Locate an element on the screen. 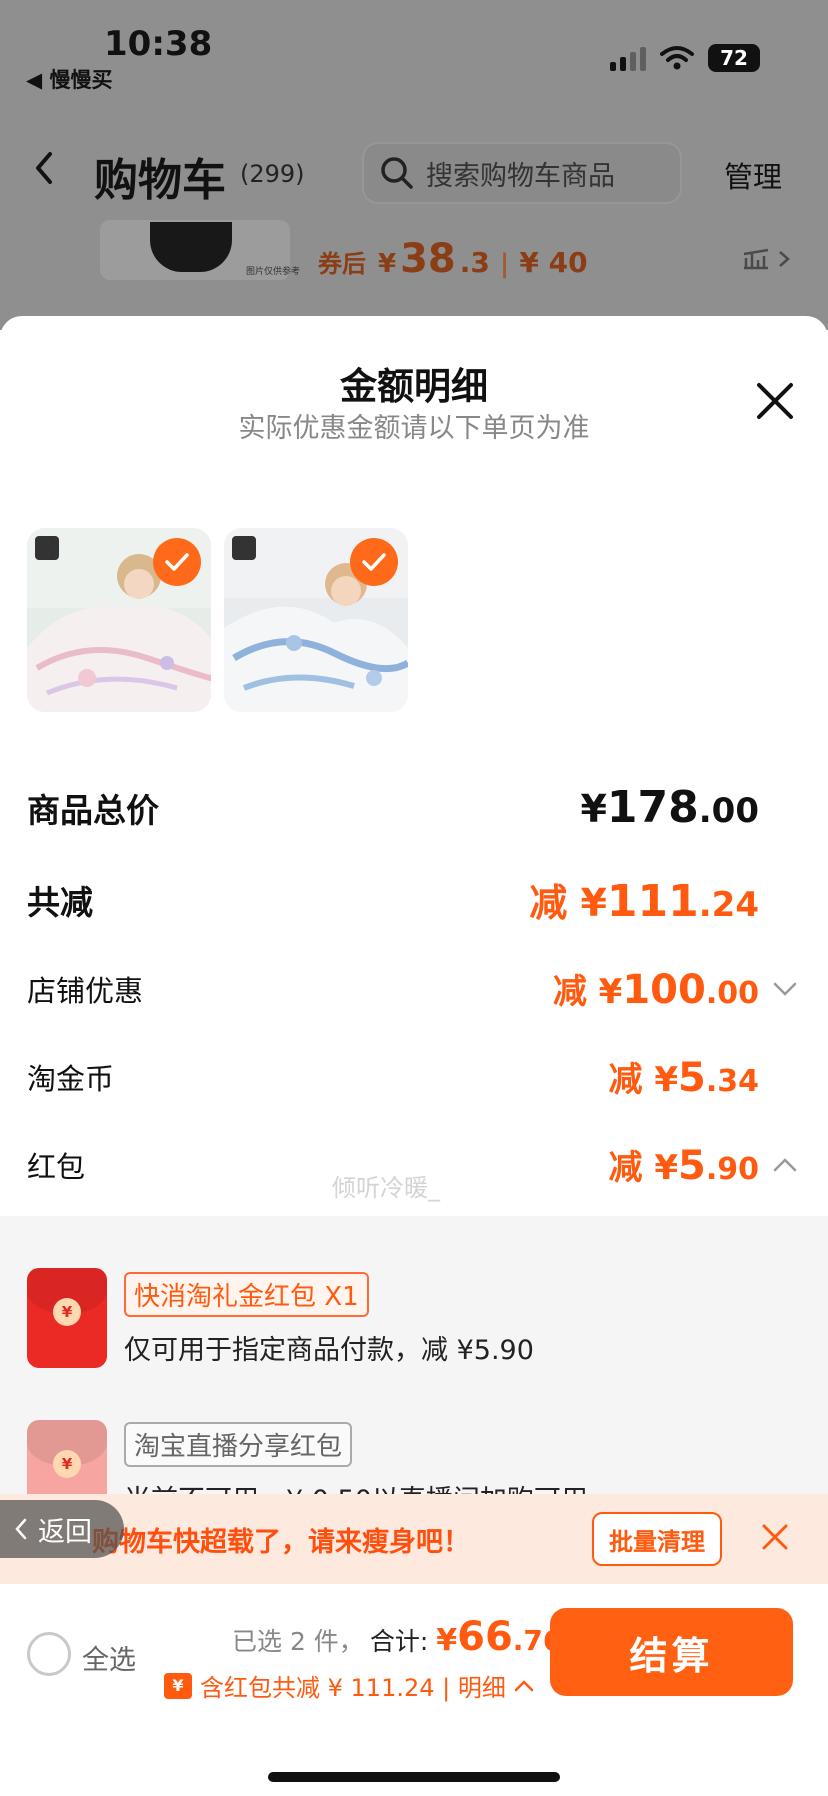 This screenshot has width=828, height=1796. red-packet-desc: 仅可用于指定商品付款，减 ¥5.90 is located at coordinates (329, 1350).